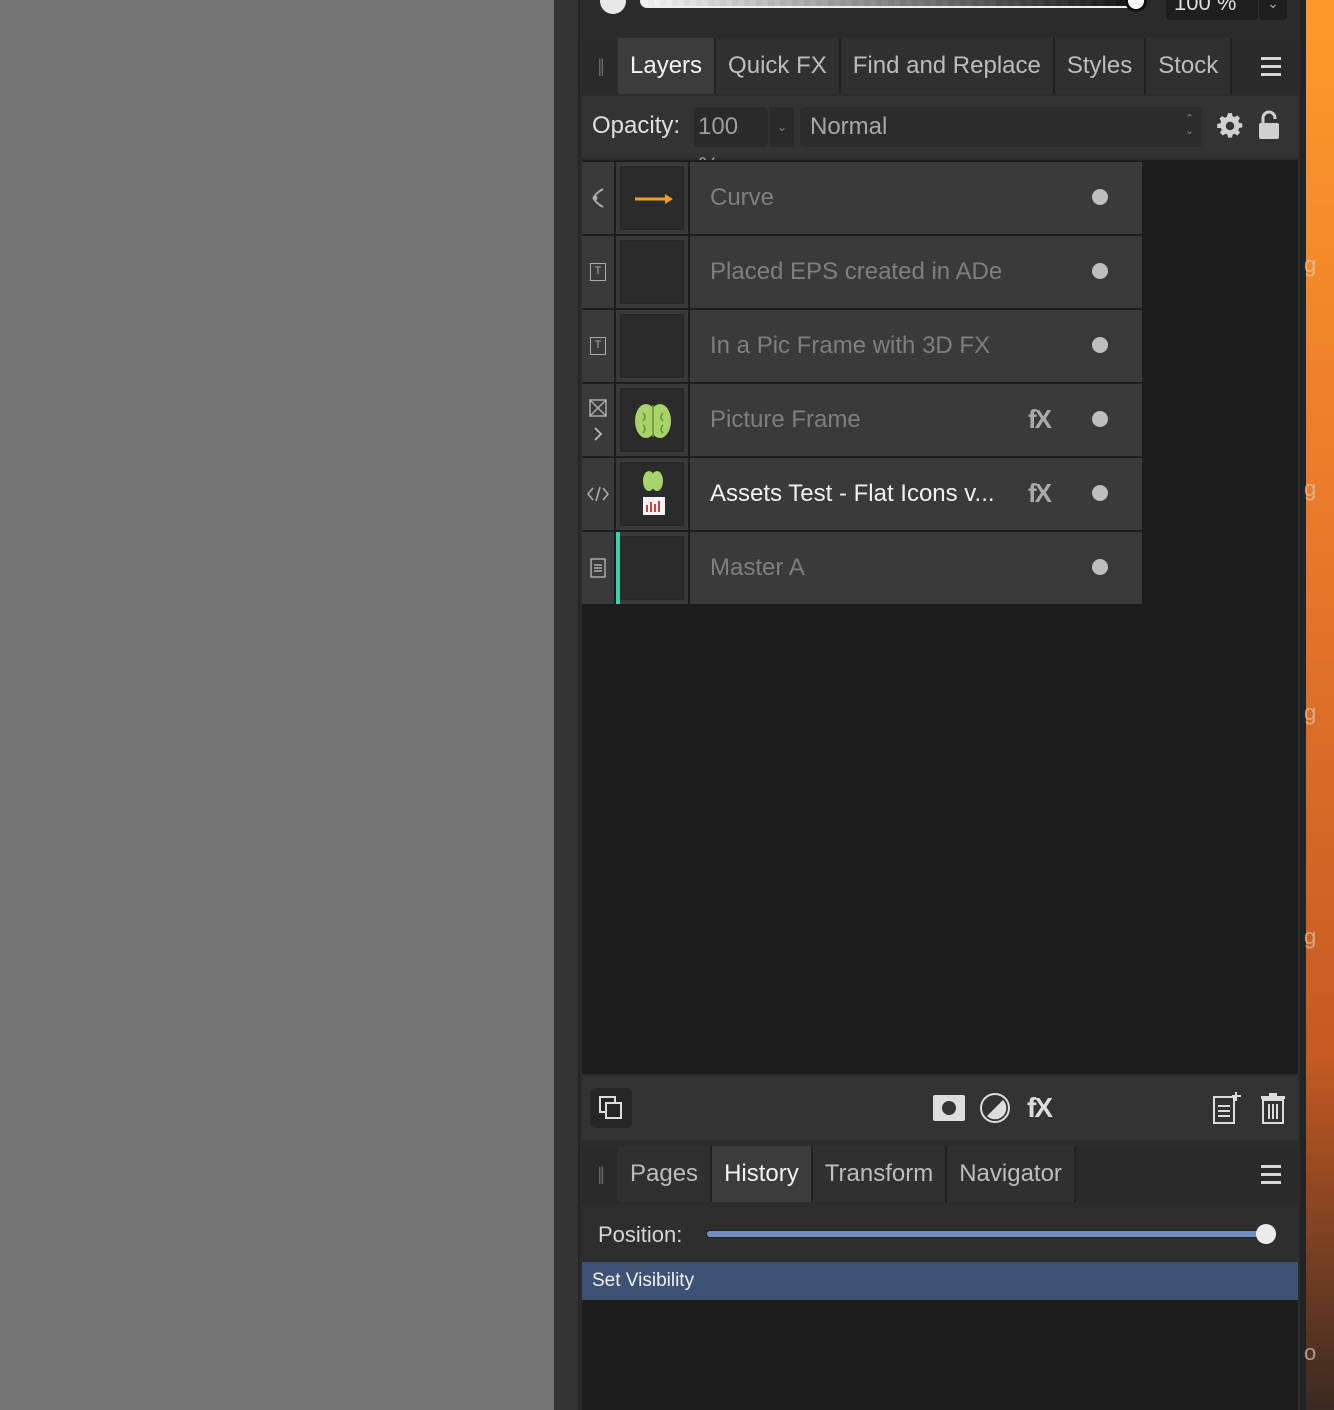 The image size is (1334, 1410). Describe the element at coordinates (1269, 125) in the screenshot. I see `lock-icon` at that location.